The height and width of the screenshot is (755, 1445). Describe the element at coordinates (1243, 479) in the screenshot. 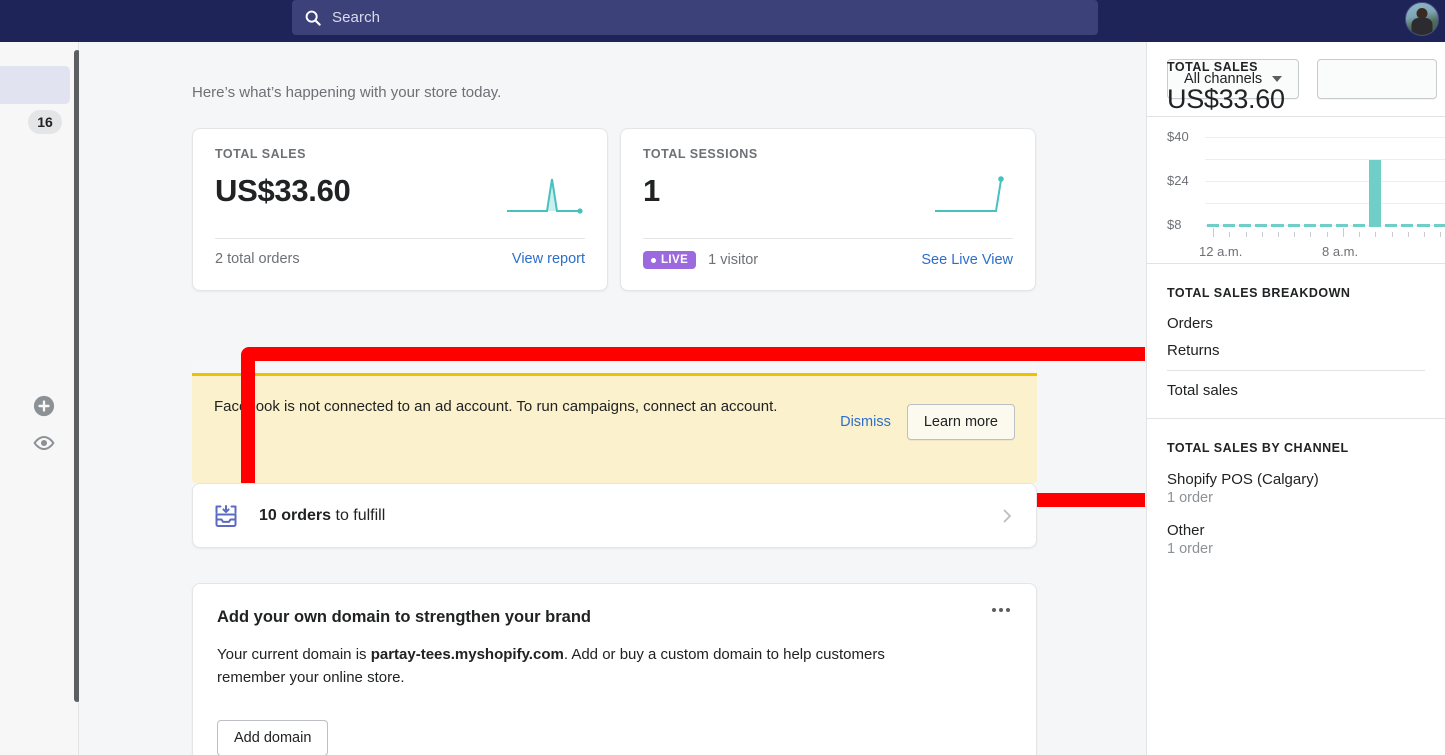

I see `channel-name-pos: Shopify POS (Calgary)` at that location.